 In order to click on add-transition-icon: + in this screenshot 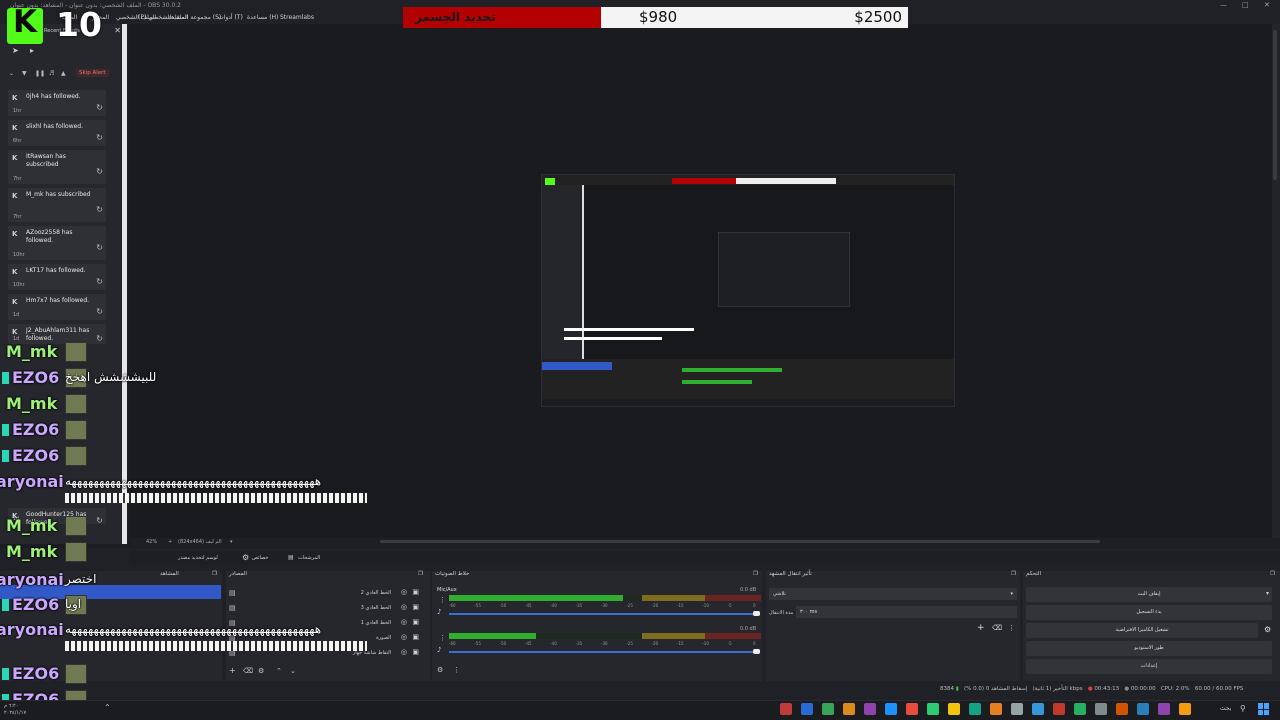, I will do `click(981, 628)`.